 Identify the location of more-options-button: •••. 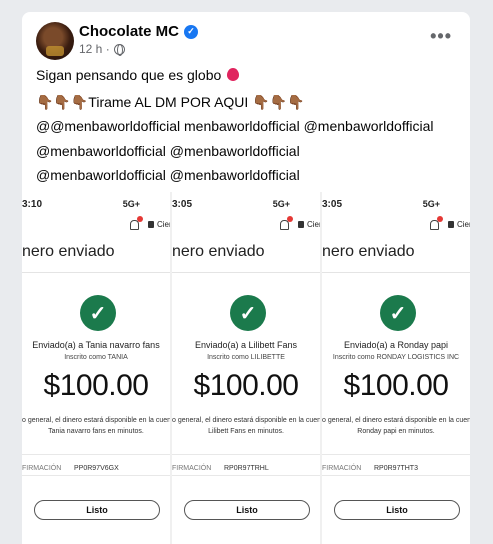
(441, 36).